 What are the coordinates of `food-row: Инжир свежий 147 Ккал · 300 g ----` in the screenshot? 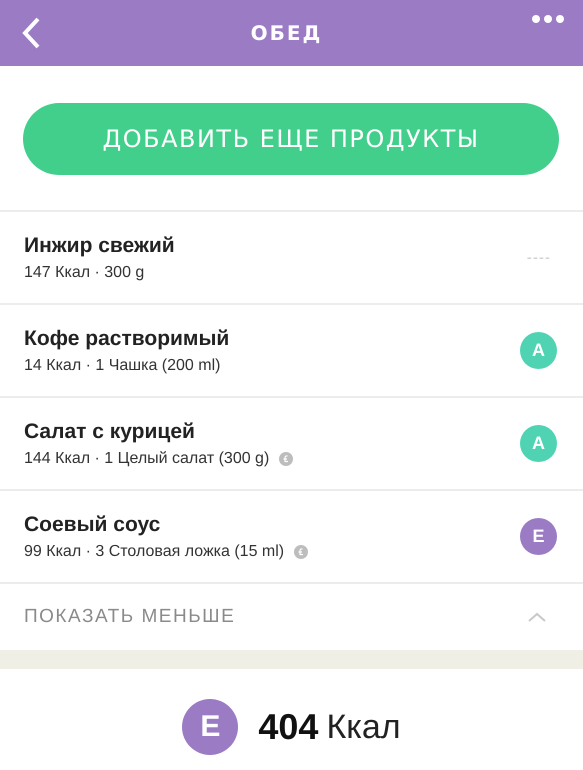 It's located at (291, 258).